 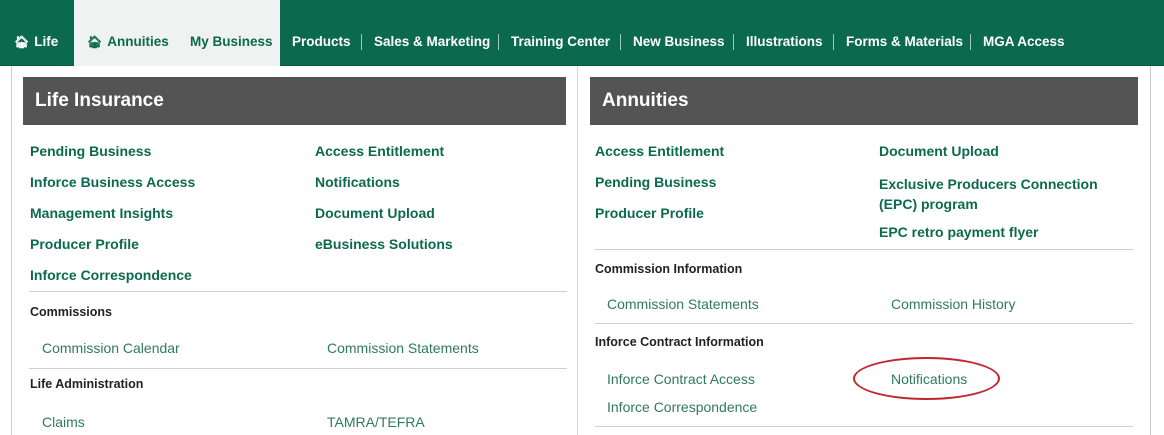 I want to click on annuities-link-pending-business: Pending Business, so click(x=655, y=182).